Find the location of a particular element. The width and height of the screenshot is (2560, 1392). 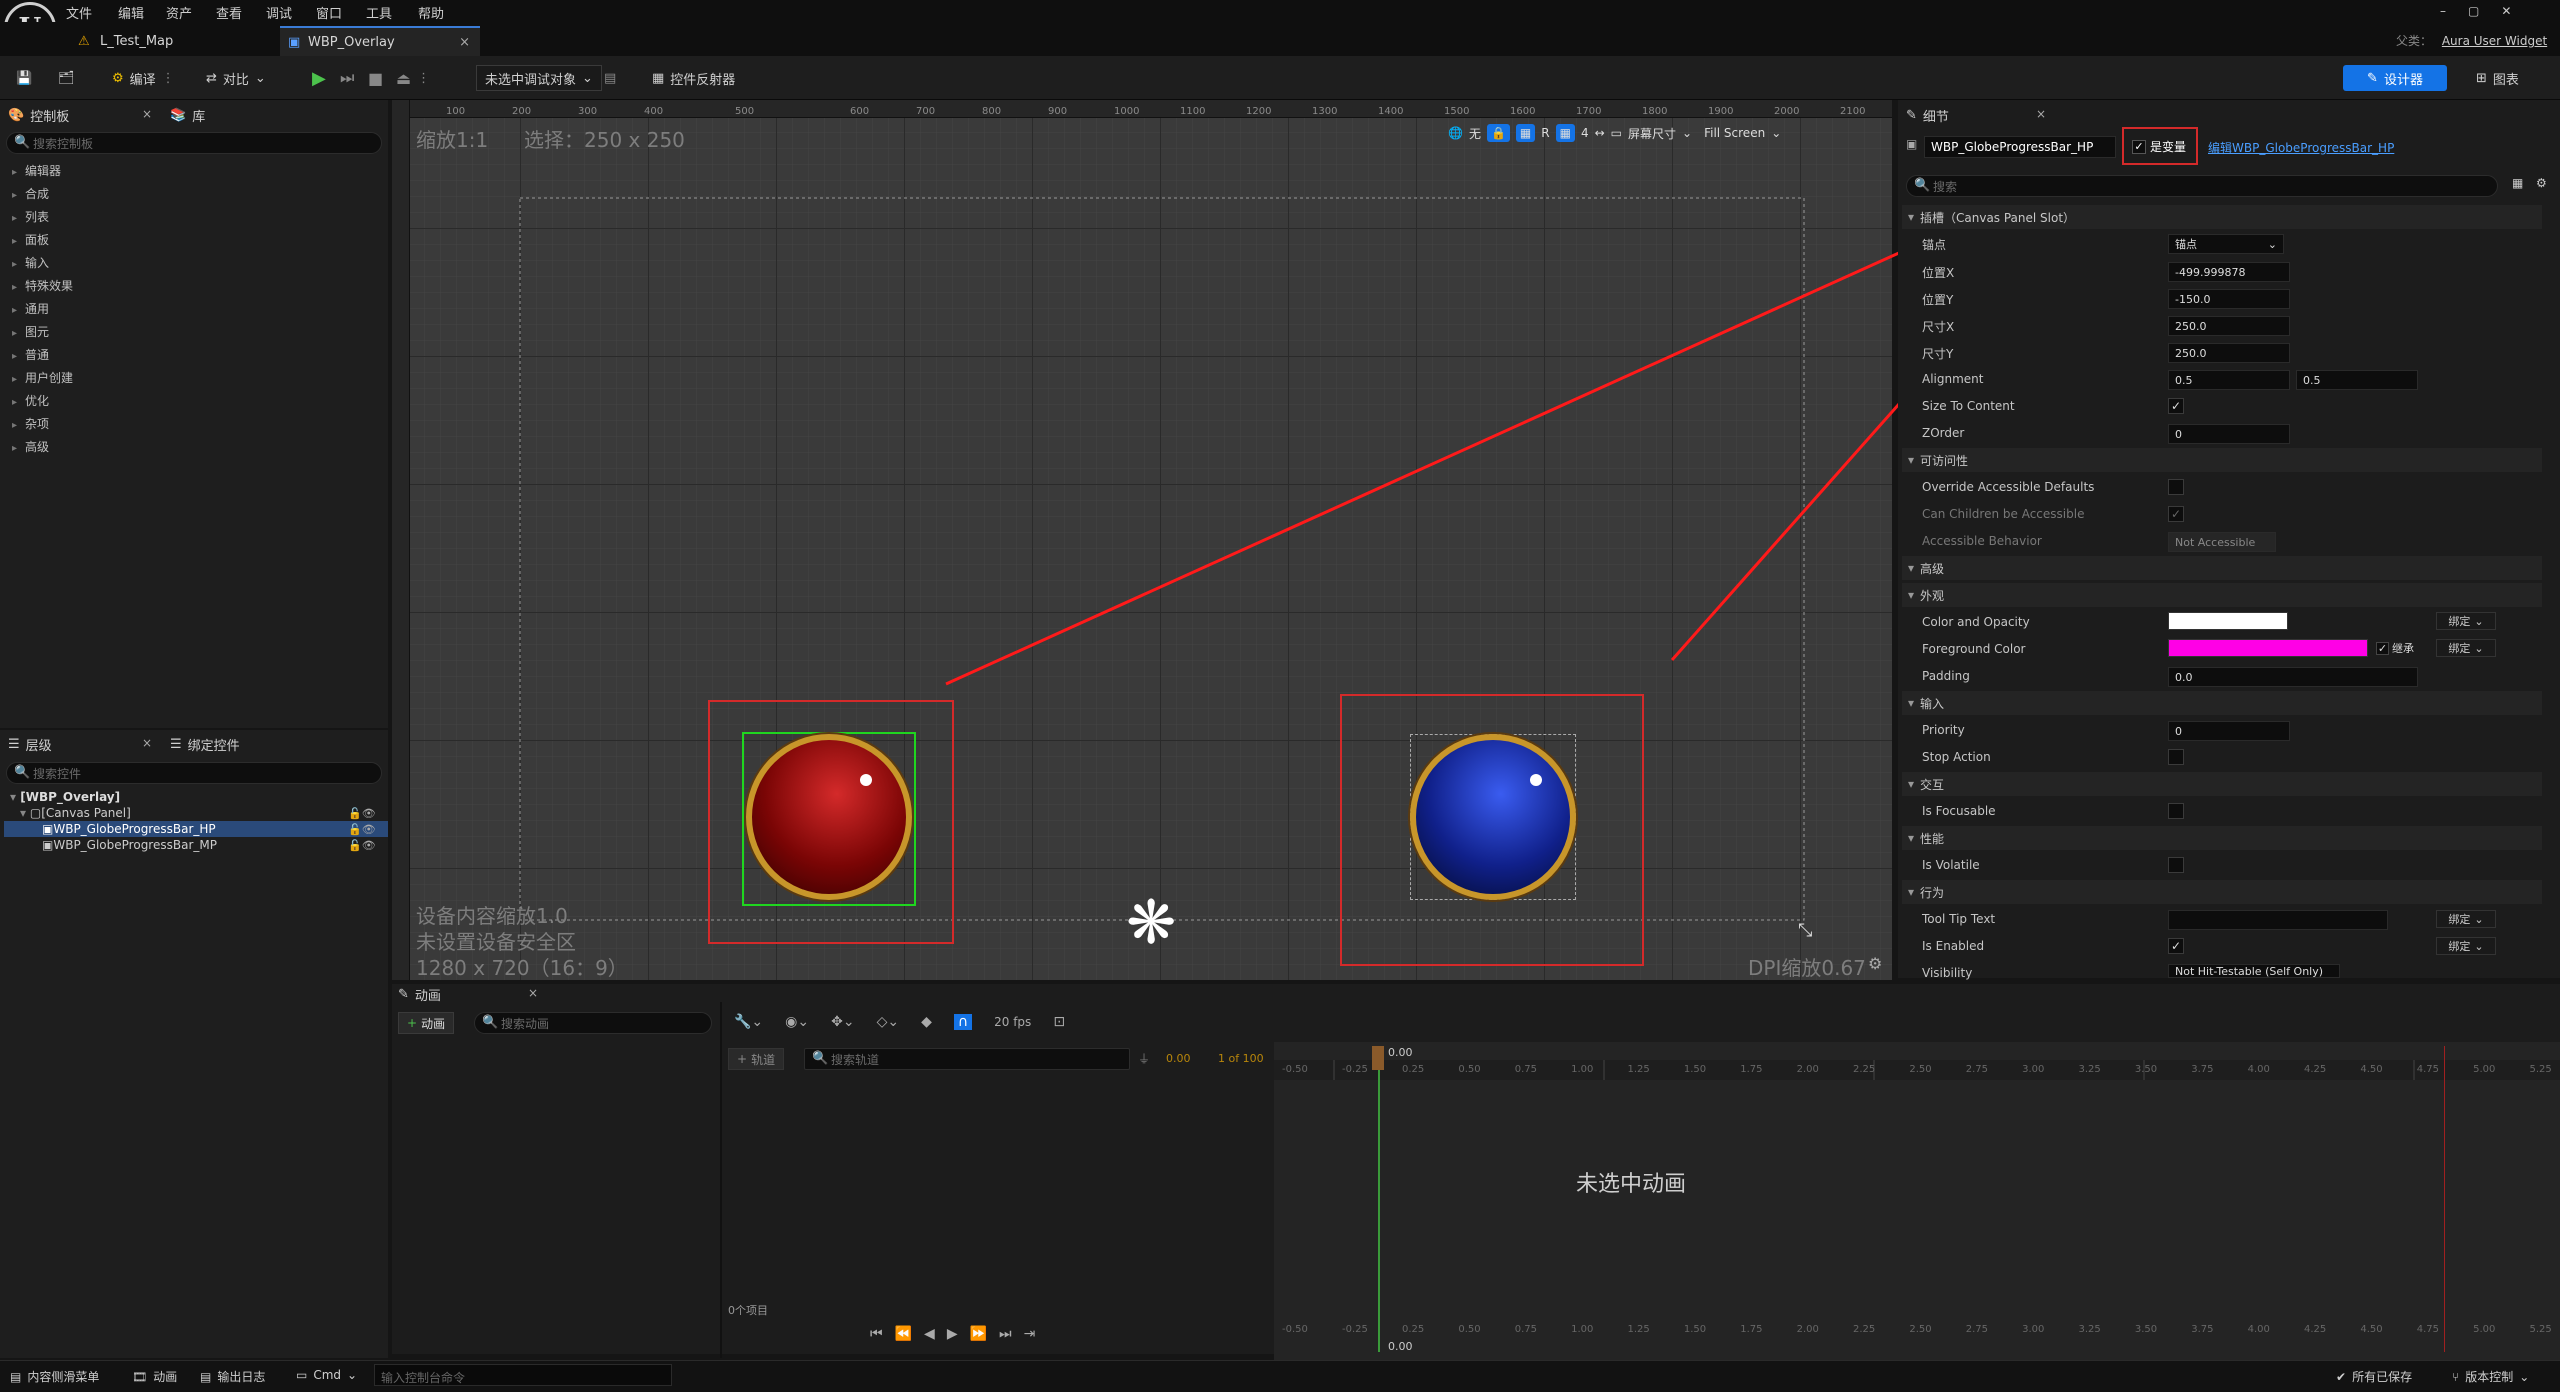

diamond-icon: ◆ is located at coordinates (926, 1022).